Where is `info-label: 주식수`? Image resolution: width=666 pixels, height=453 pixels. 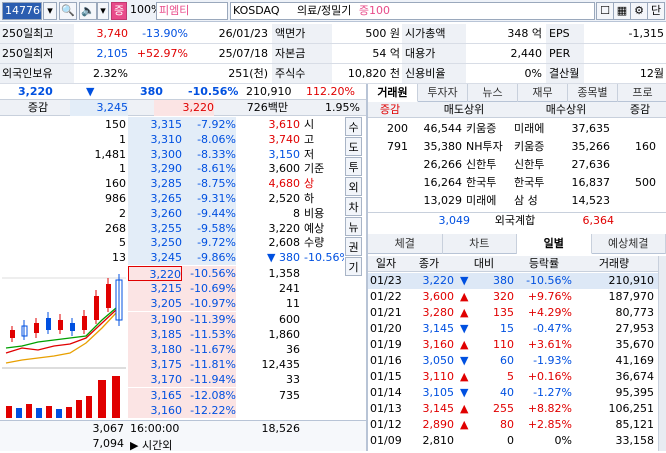 info-label: 주식수 is located at coordinates (302, 73).